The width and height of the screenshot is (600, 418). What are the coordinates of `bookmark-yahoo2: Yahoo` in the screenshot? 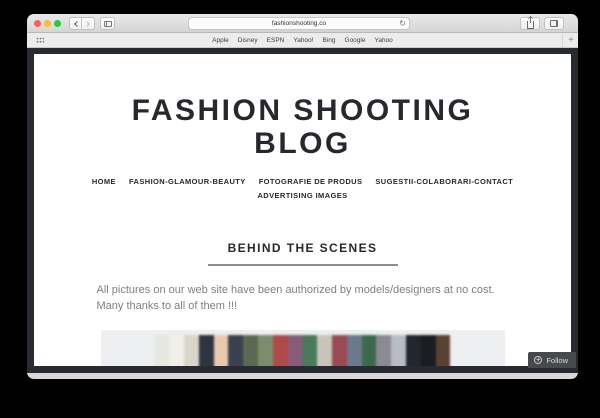 It's located at (383, 40).